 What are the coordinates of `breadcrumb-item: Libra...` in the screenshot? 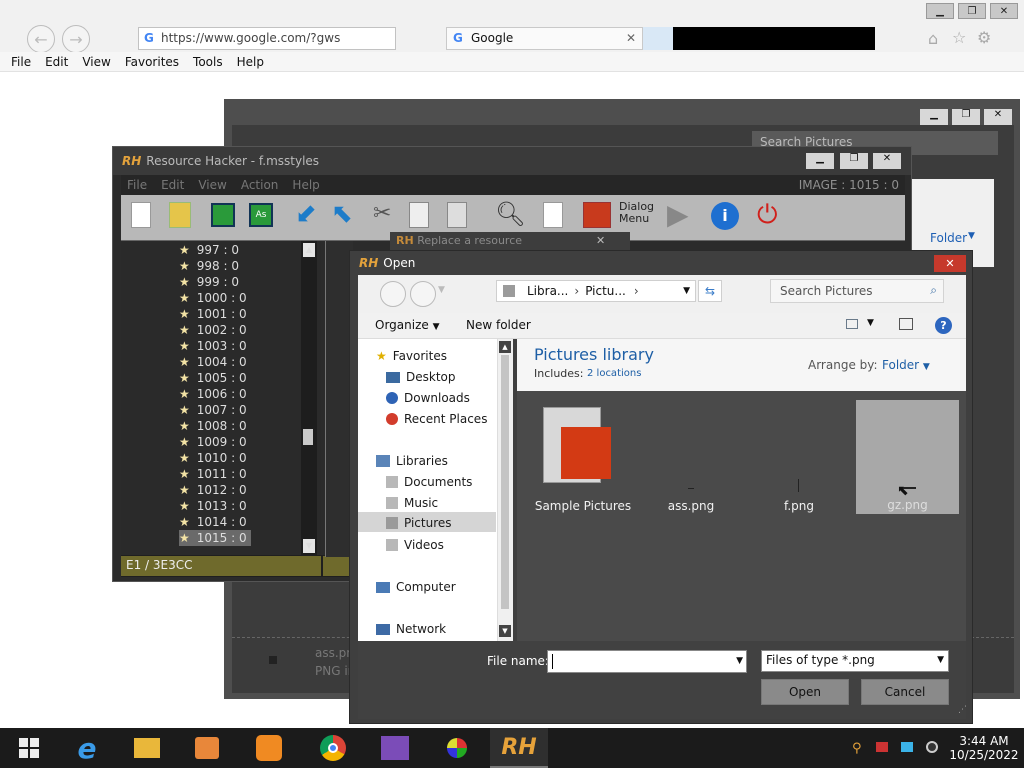 It's located at (547, 291).